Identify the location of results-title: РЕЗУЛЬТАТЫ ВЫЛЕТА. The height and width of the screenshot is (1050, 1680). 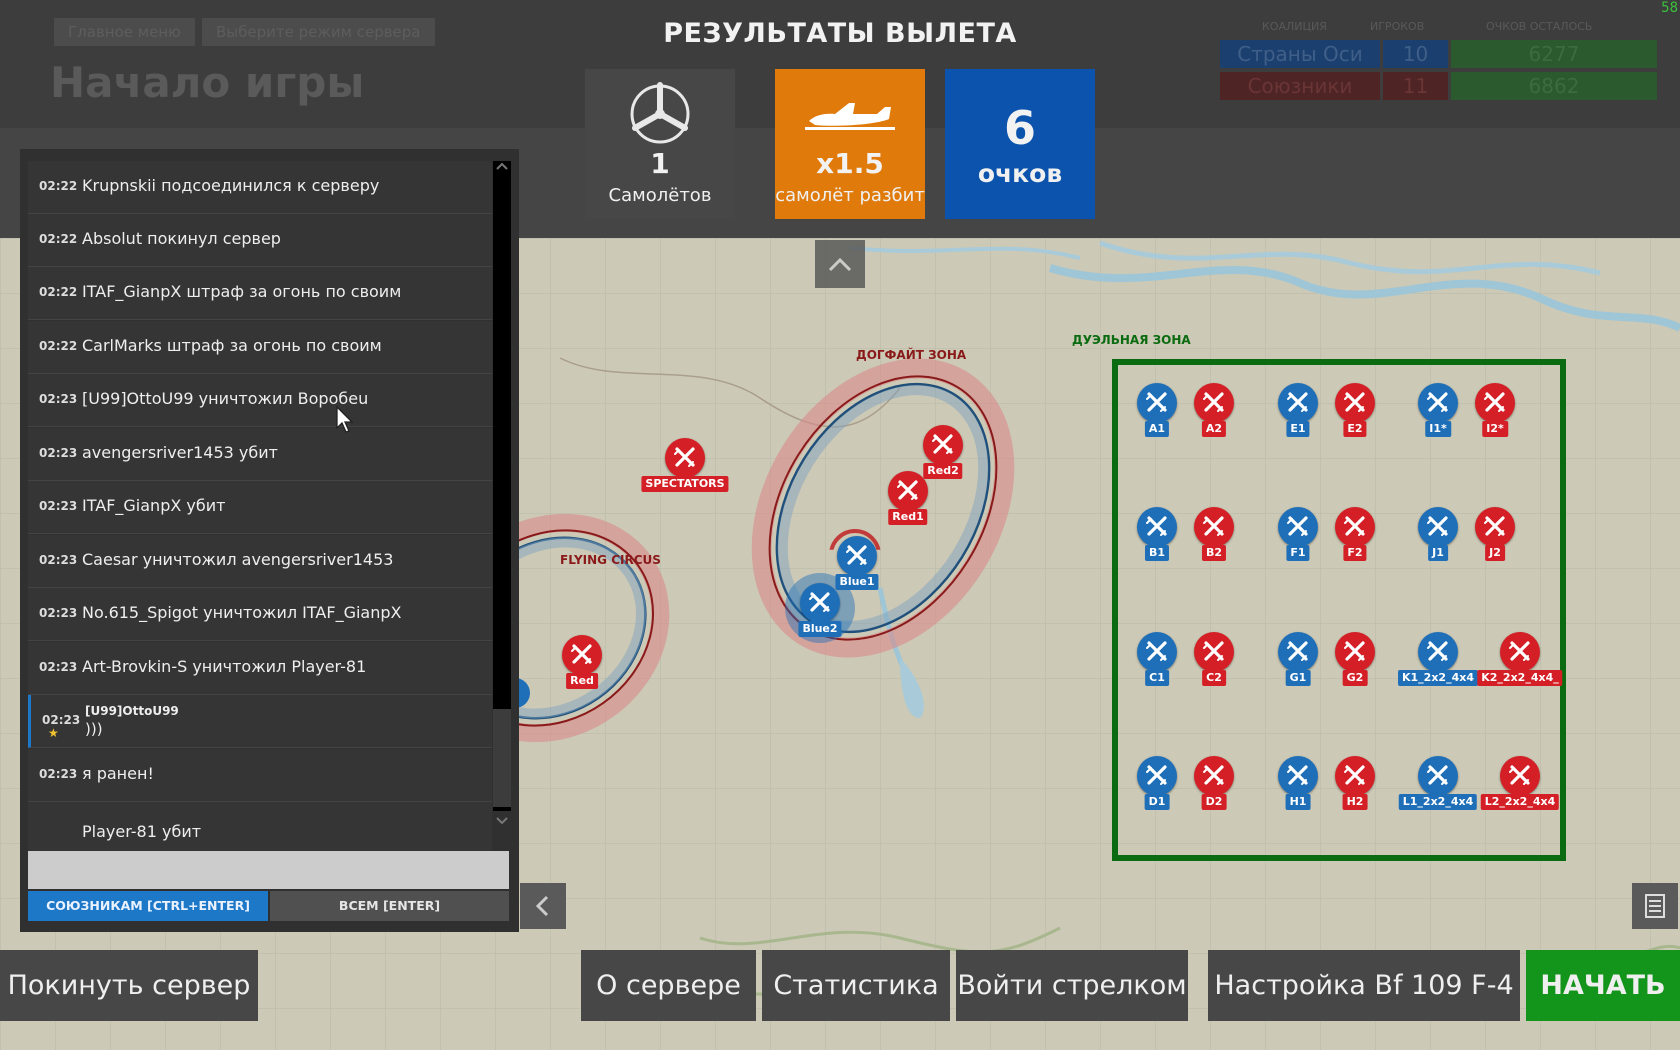
(840, 33).